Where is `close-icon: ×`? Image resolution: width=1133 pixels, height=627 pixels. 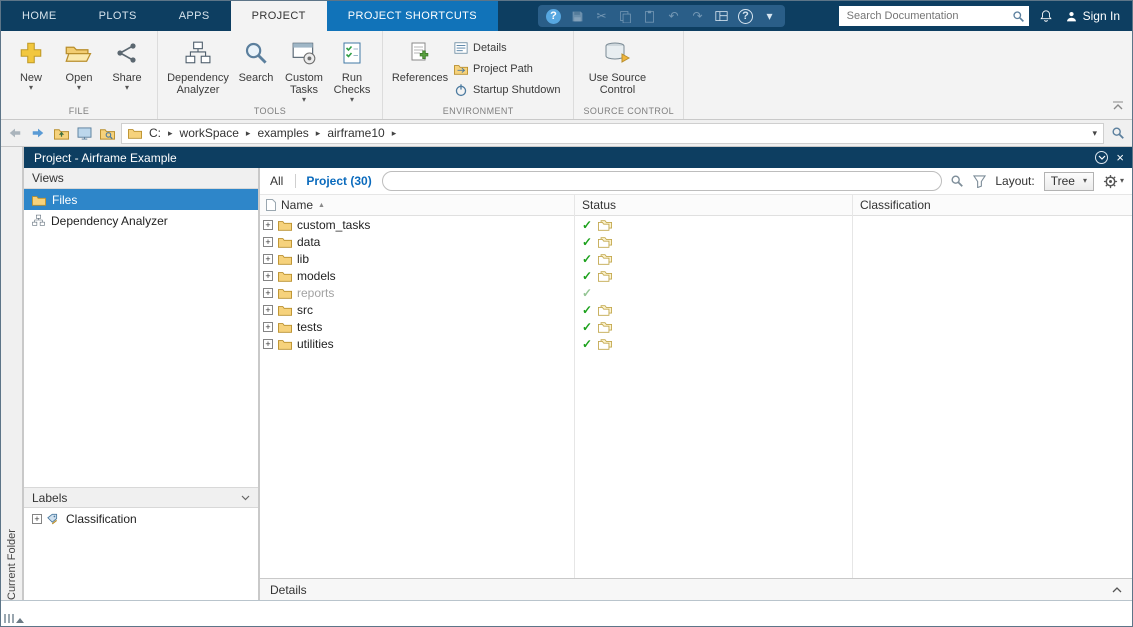 close-icon: × is located at coordinates (1120, 157).